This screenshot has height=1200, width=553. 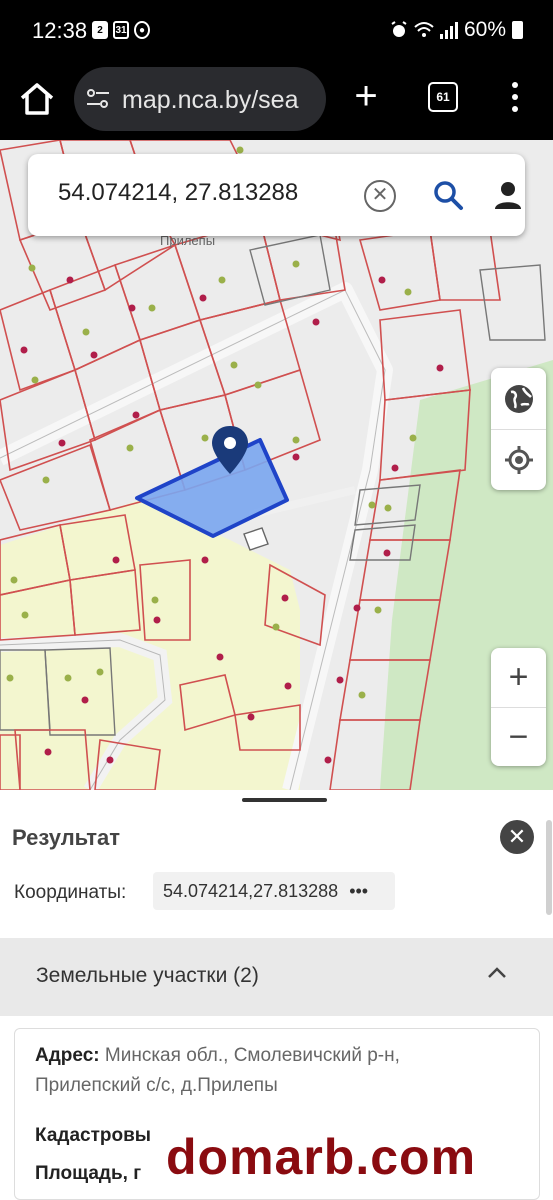 I want to click on search-query-text: 54.074214, 27.813288, so click(x=178, y=193).